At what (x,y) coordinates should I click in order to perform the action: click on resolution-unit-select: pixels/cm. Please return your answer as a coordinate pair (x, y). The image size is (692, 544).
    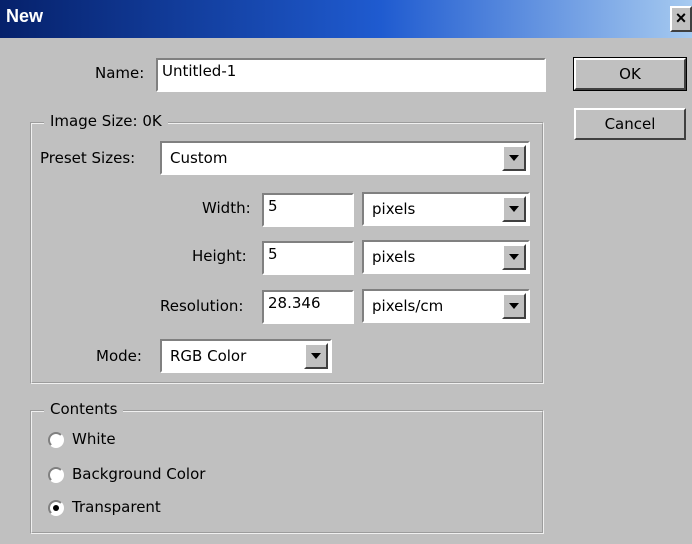
    Looking at the image, I should click on (446, 306).